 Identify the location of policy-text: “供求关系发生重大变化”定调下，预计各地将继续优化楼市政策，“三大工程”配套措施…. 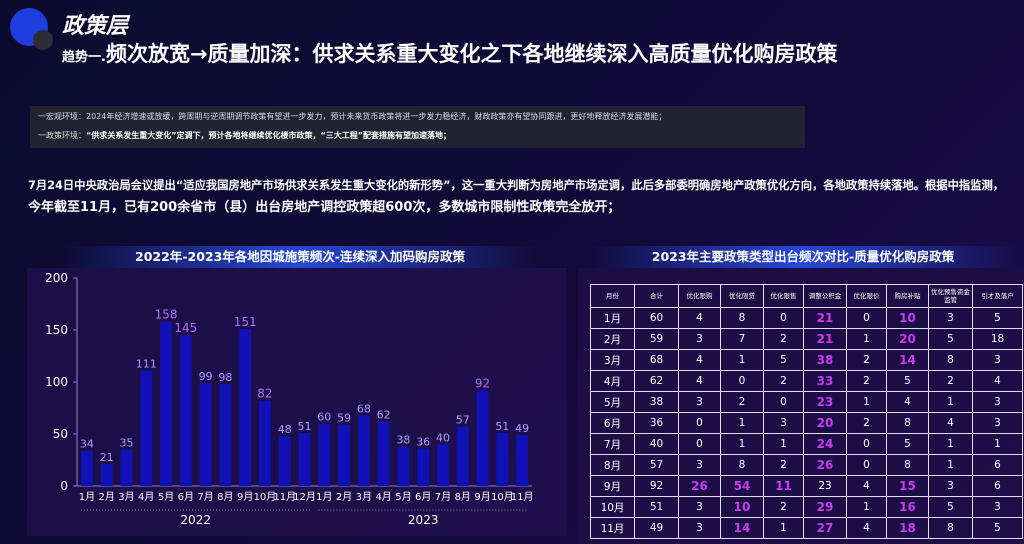
(269, 135).